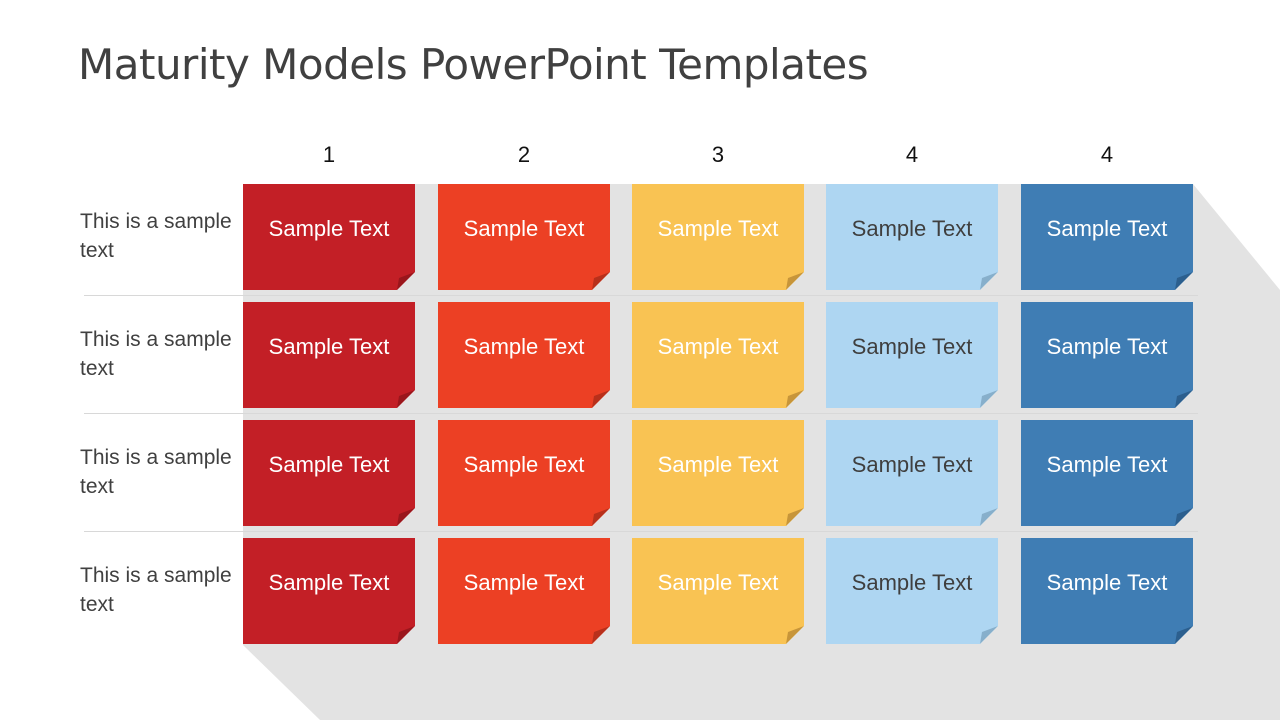 The width and height of the screenshot is (1280, 720). I want to click on column-header-2: 2, so click(524, 154).